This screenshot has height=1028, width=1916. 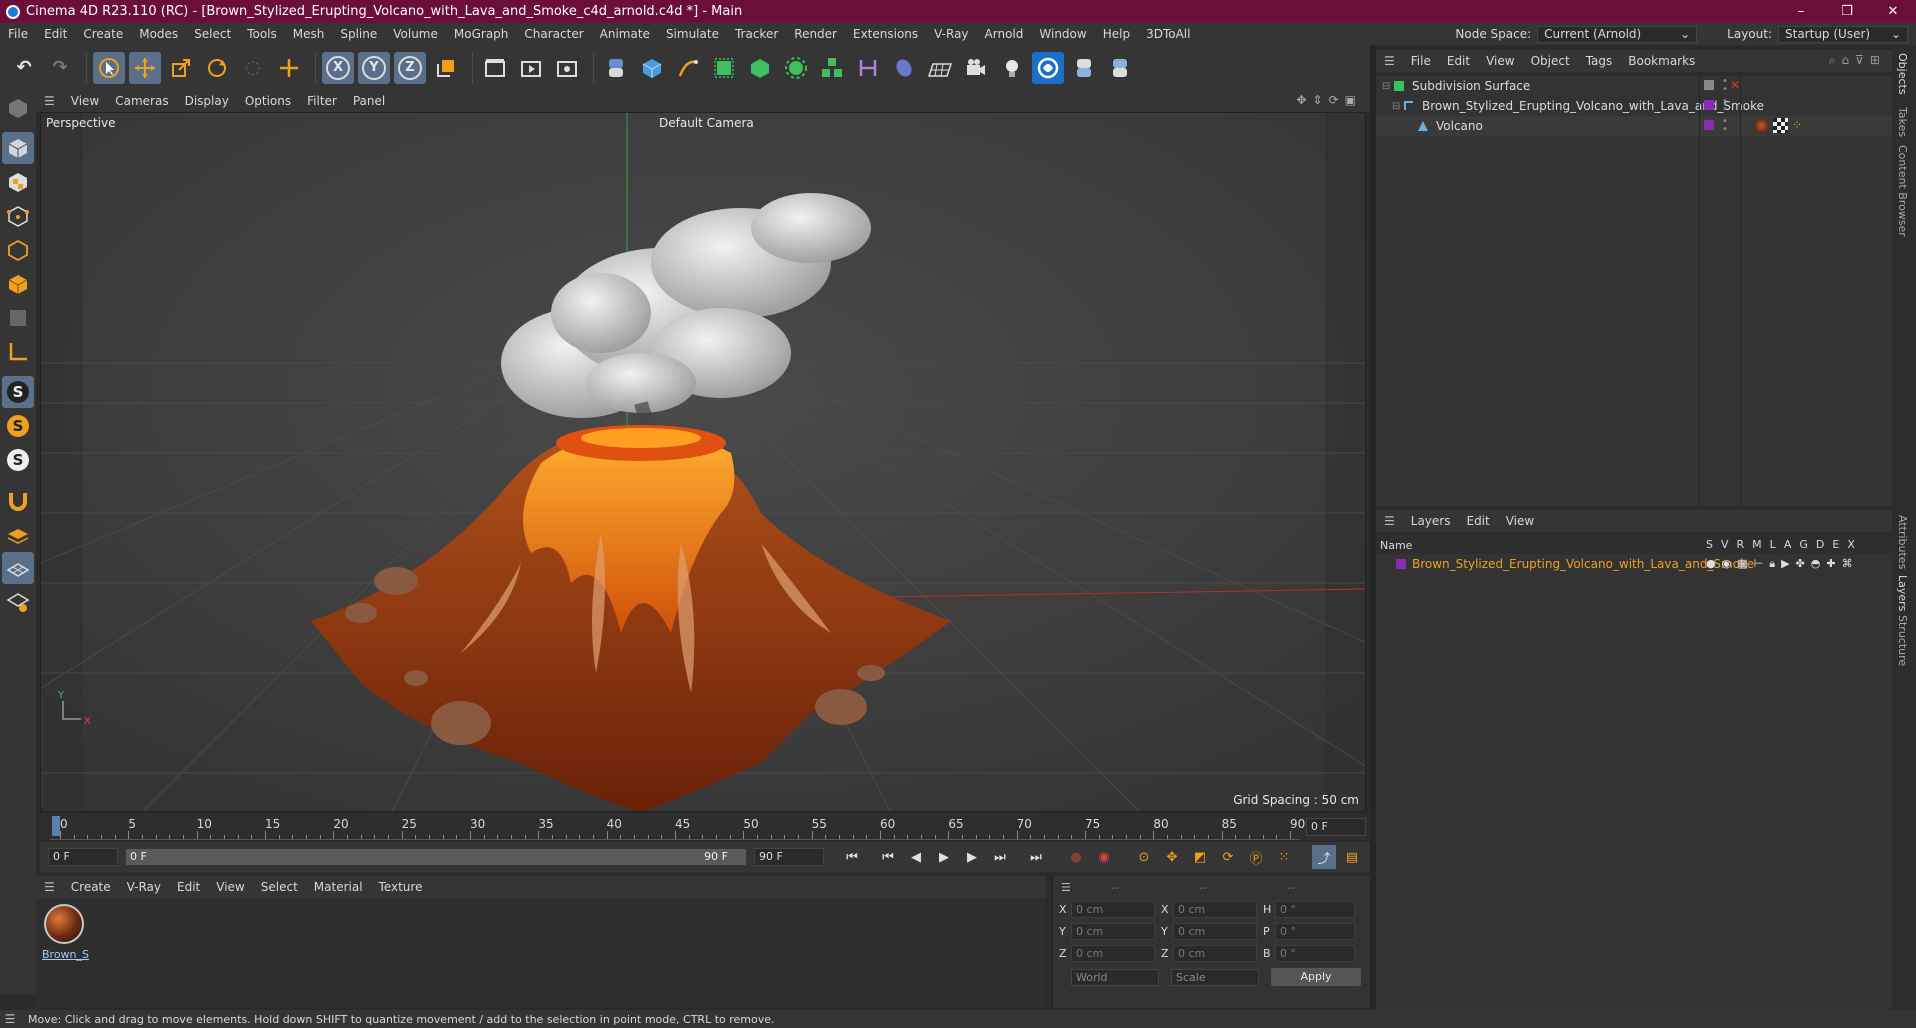 What do you see at coordinates (309, 34) in the screenshot?
I see `menu-mesh: Mesh` at bounding box center [309, 34].